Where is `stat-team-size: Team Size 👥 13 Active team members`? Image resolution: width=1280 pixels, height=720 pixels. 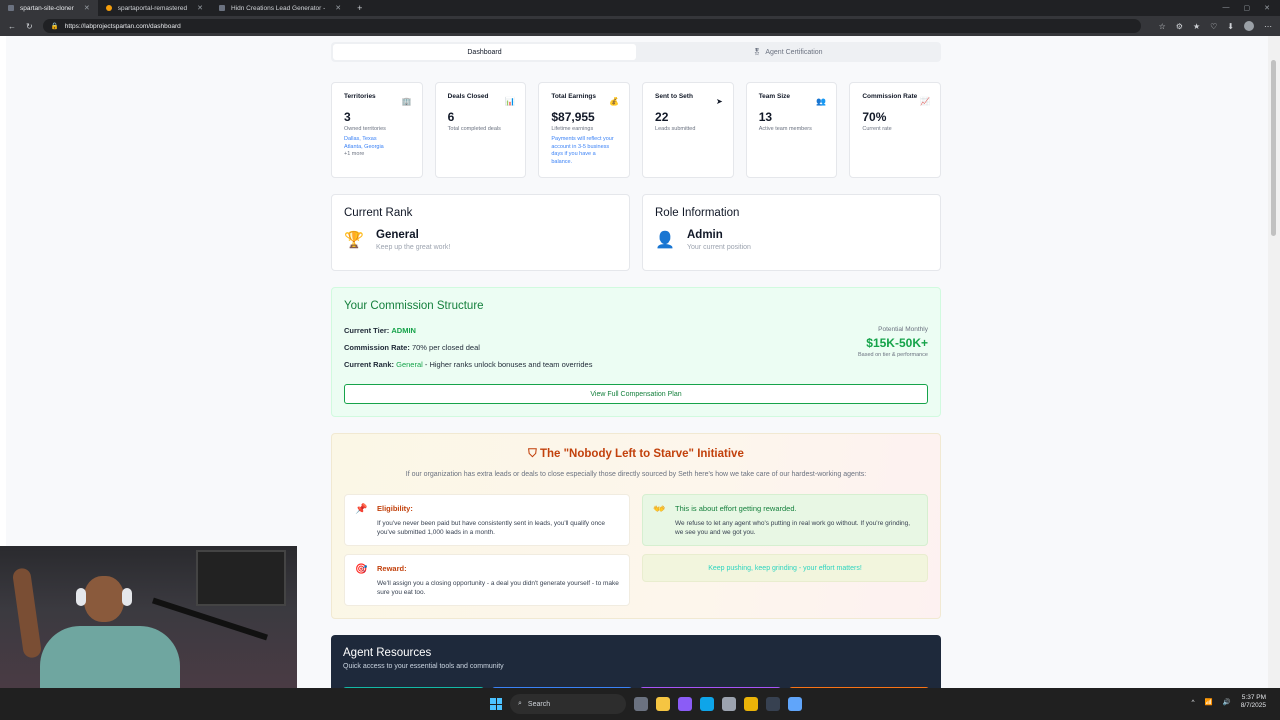
stat-team-size: Team Size 👥 13 Active team members is located at coordinates (791, 130).